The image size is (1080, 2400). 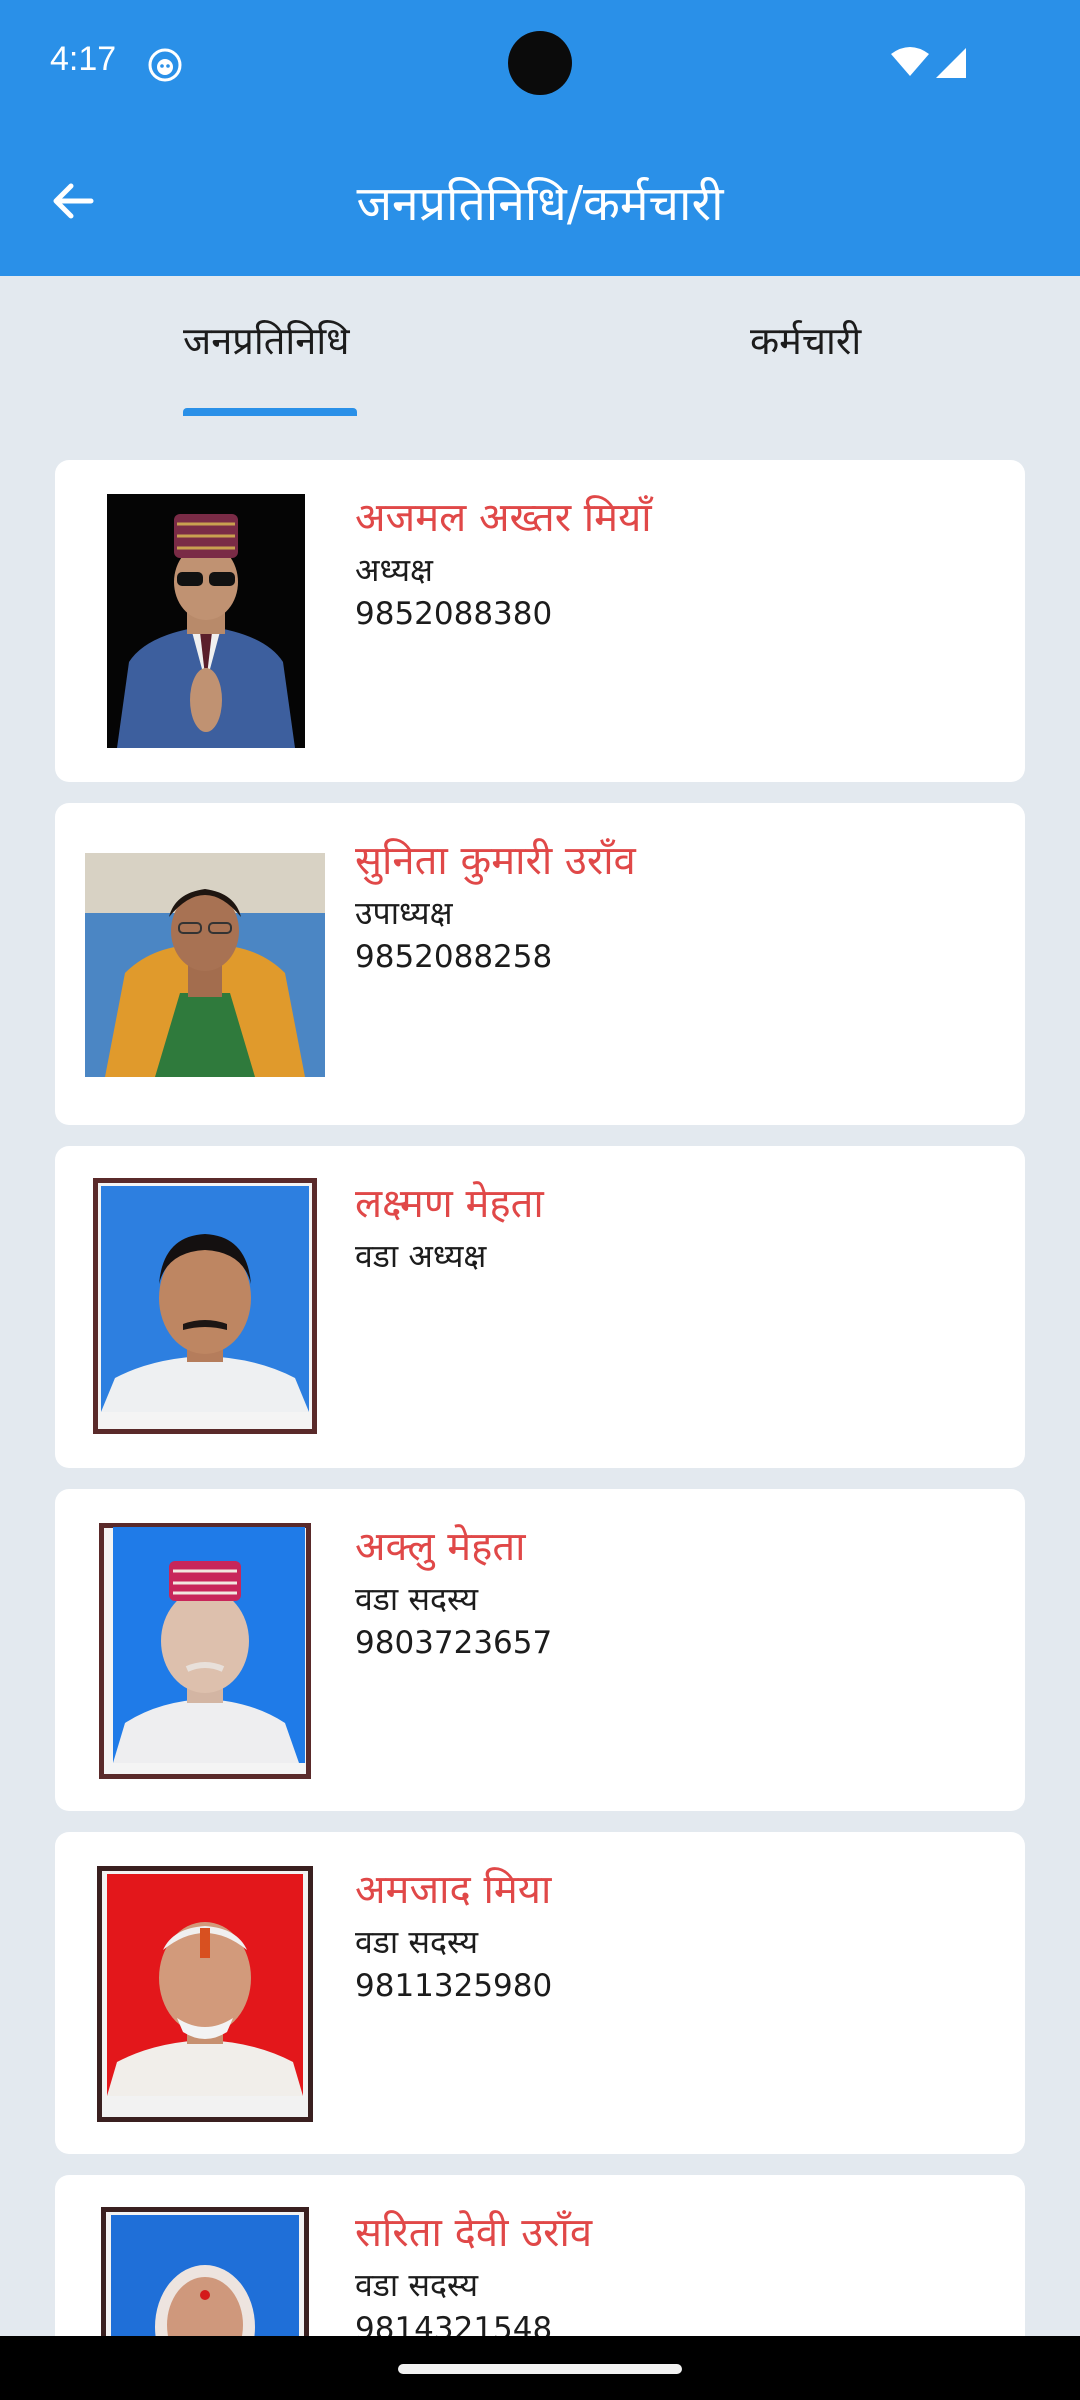 What do you see at coordinates (453, 957) in the screenshot?
I see `representative-phone: 9852088258` at bounding box center [453, 957].